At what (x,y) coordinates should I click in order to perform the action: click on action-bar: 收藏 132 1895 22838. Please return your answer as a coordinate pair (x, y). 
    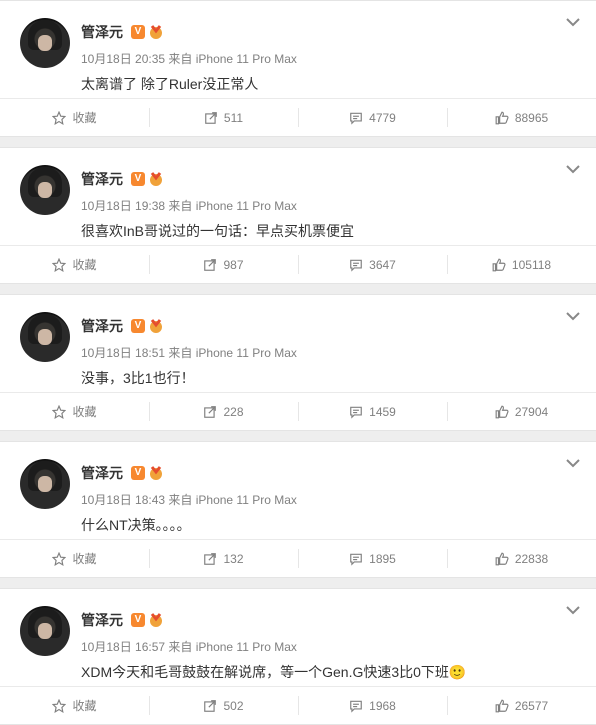
    Looking at the image, I should click on (298, 558).